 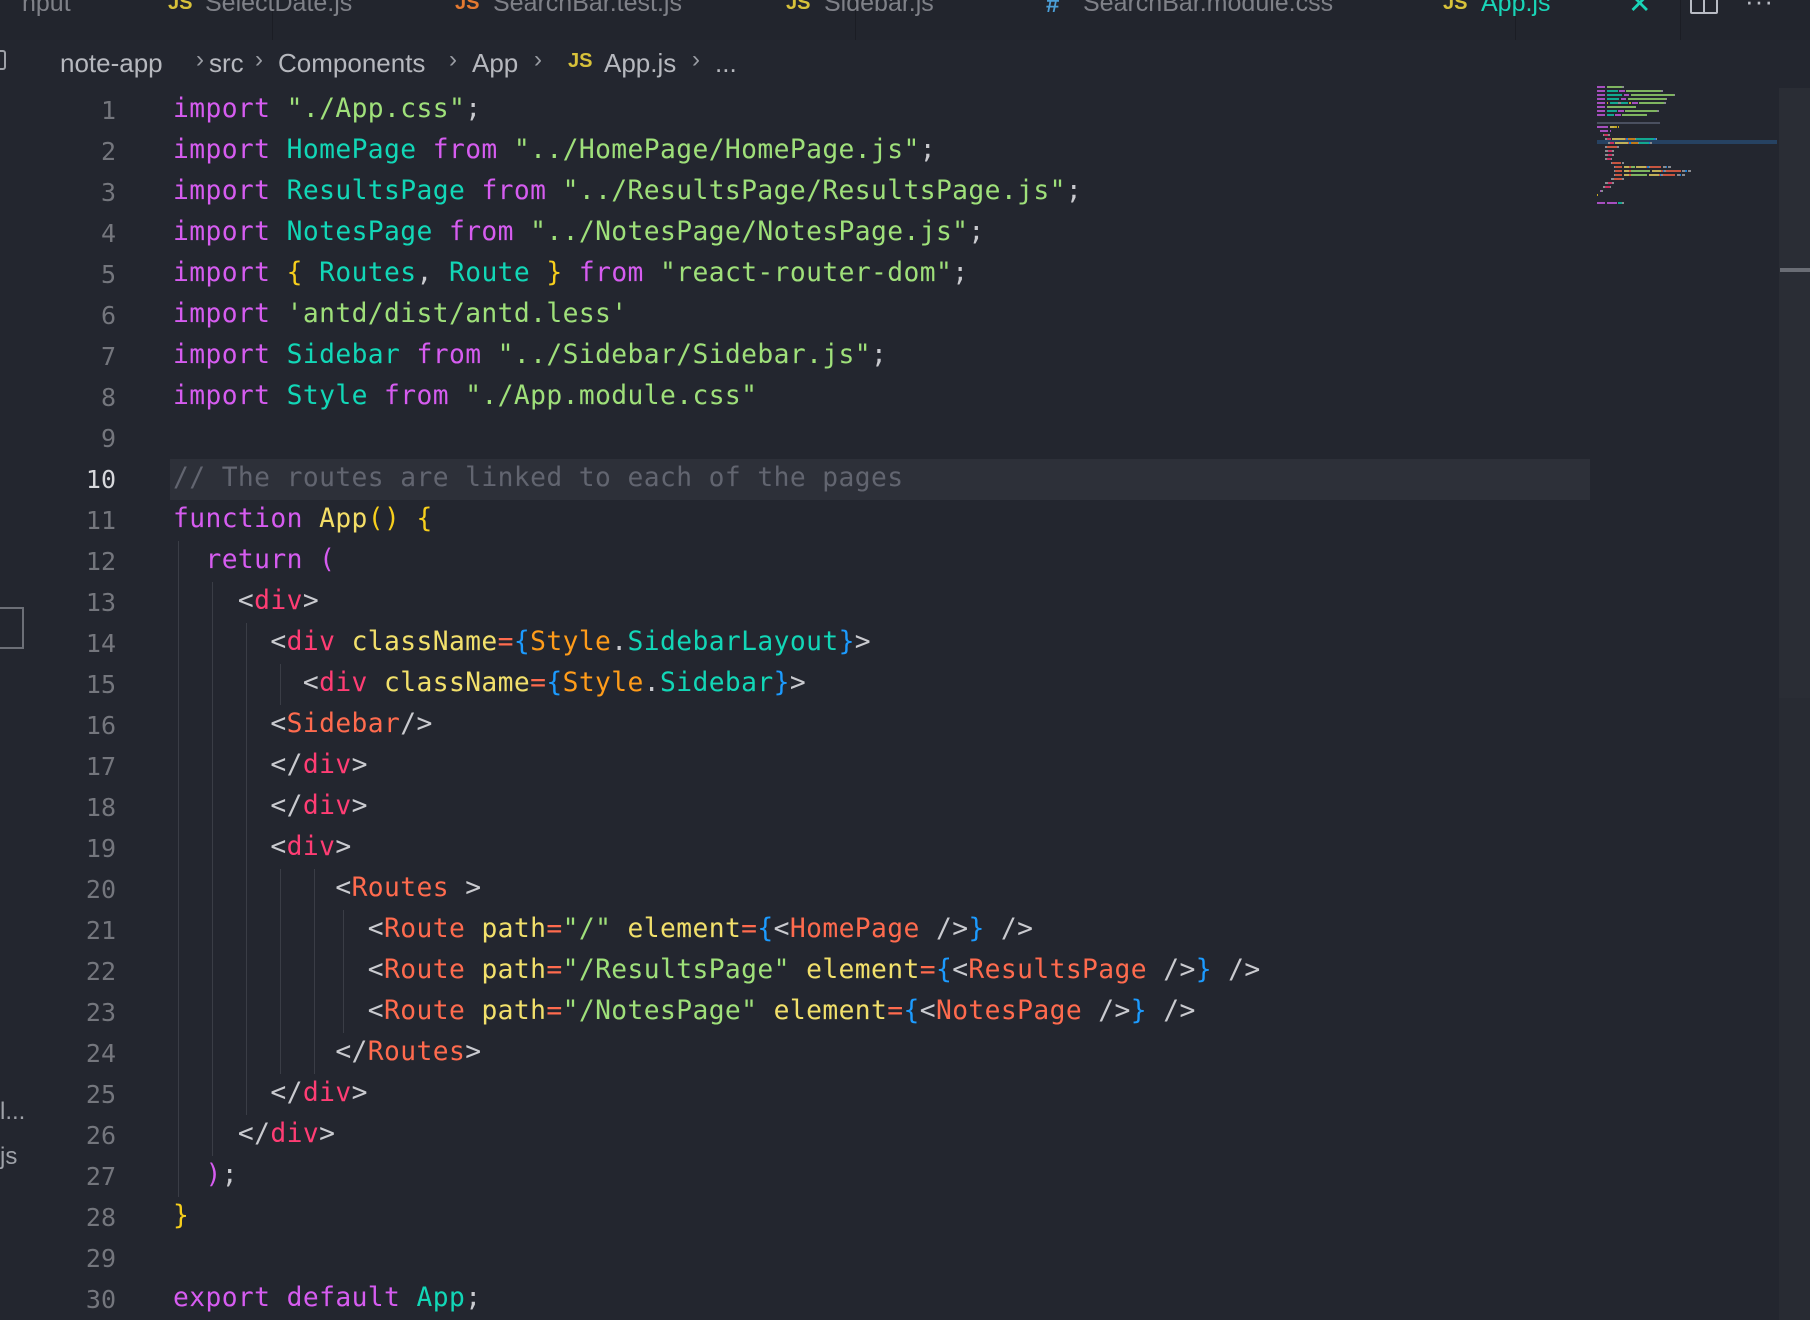 What do you see at coordinates (795, 602) in the screenshot?
I see `code-line: 13 <div>` at bounding box center [795, 602].